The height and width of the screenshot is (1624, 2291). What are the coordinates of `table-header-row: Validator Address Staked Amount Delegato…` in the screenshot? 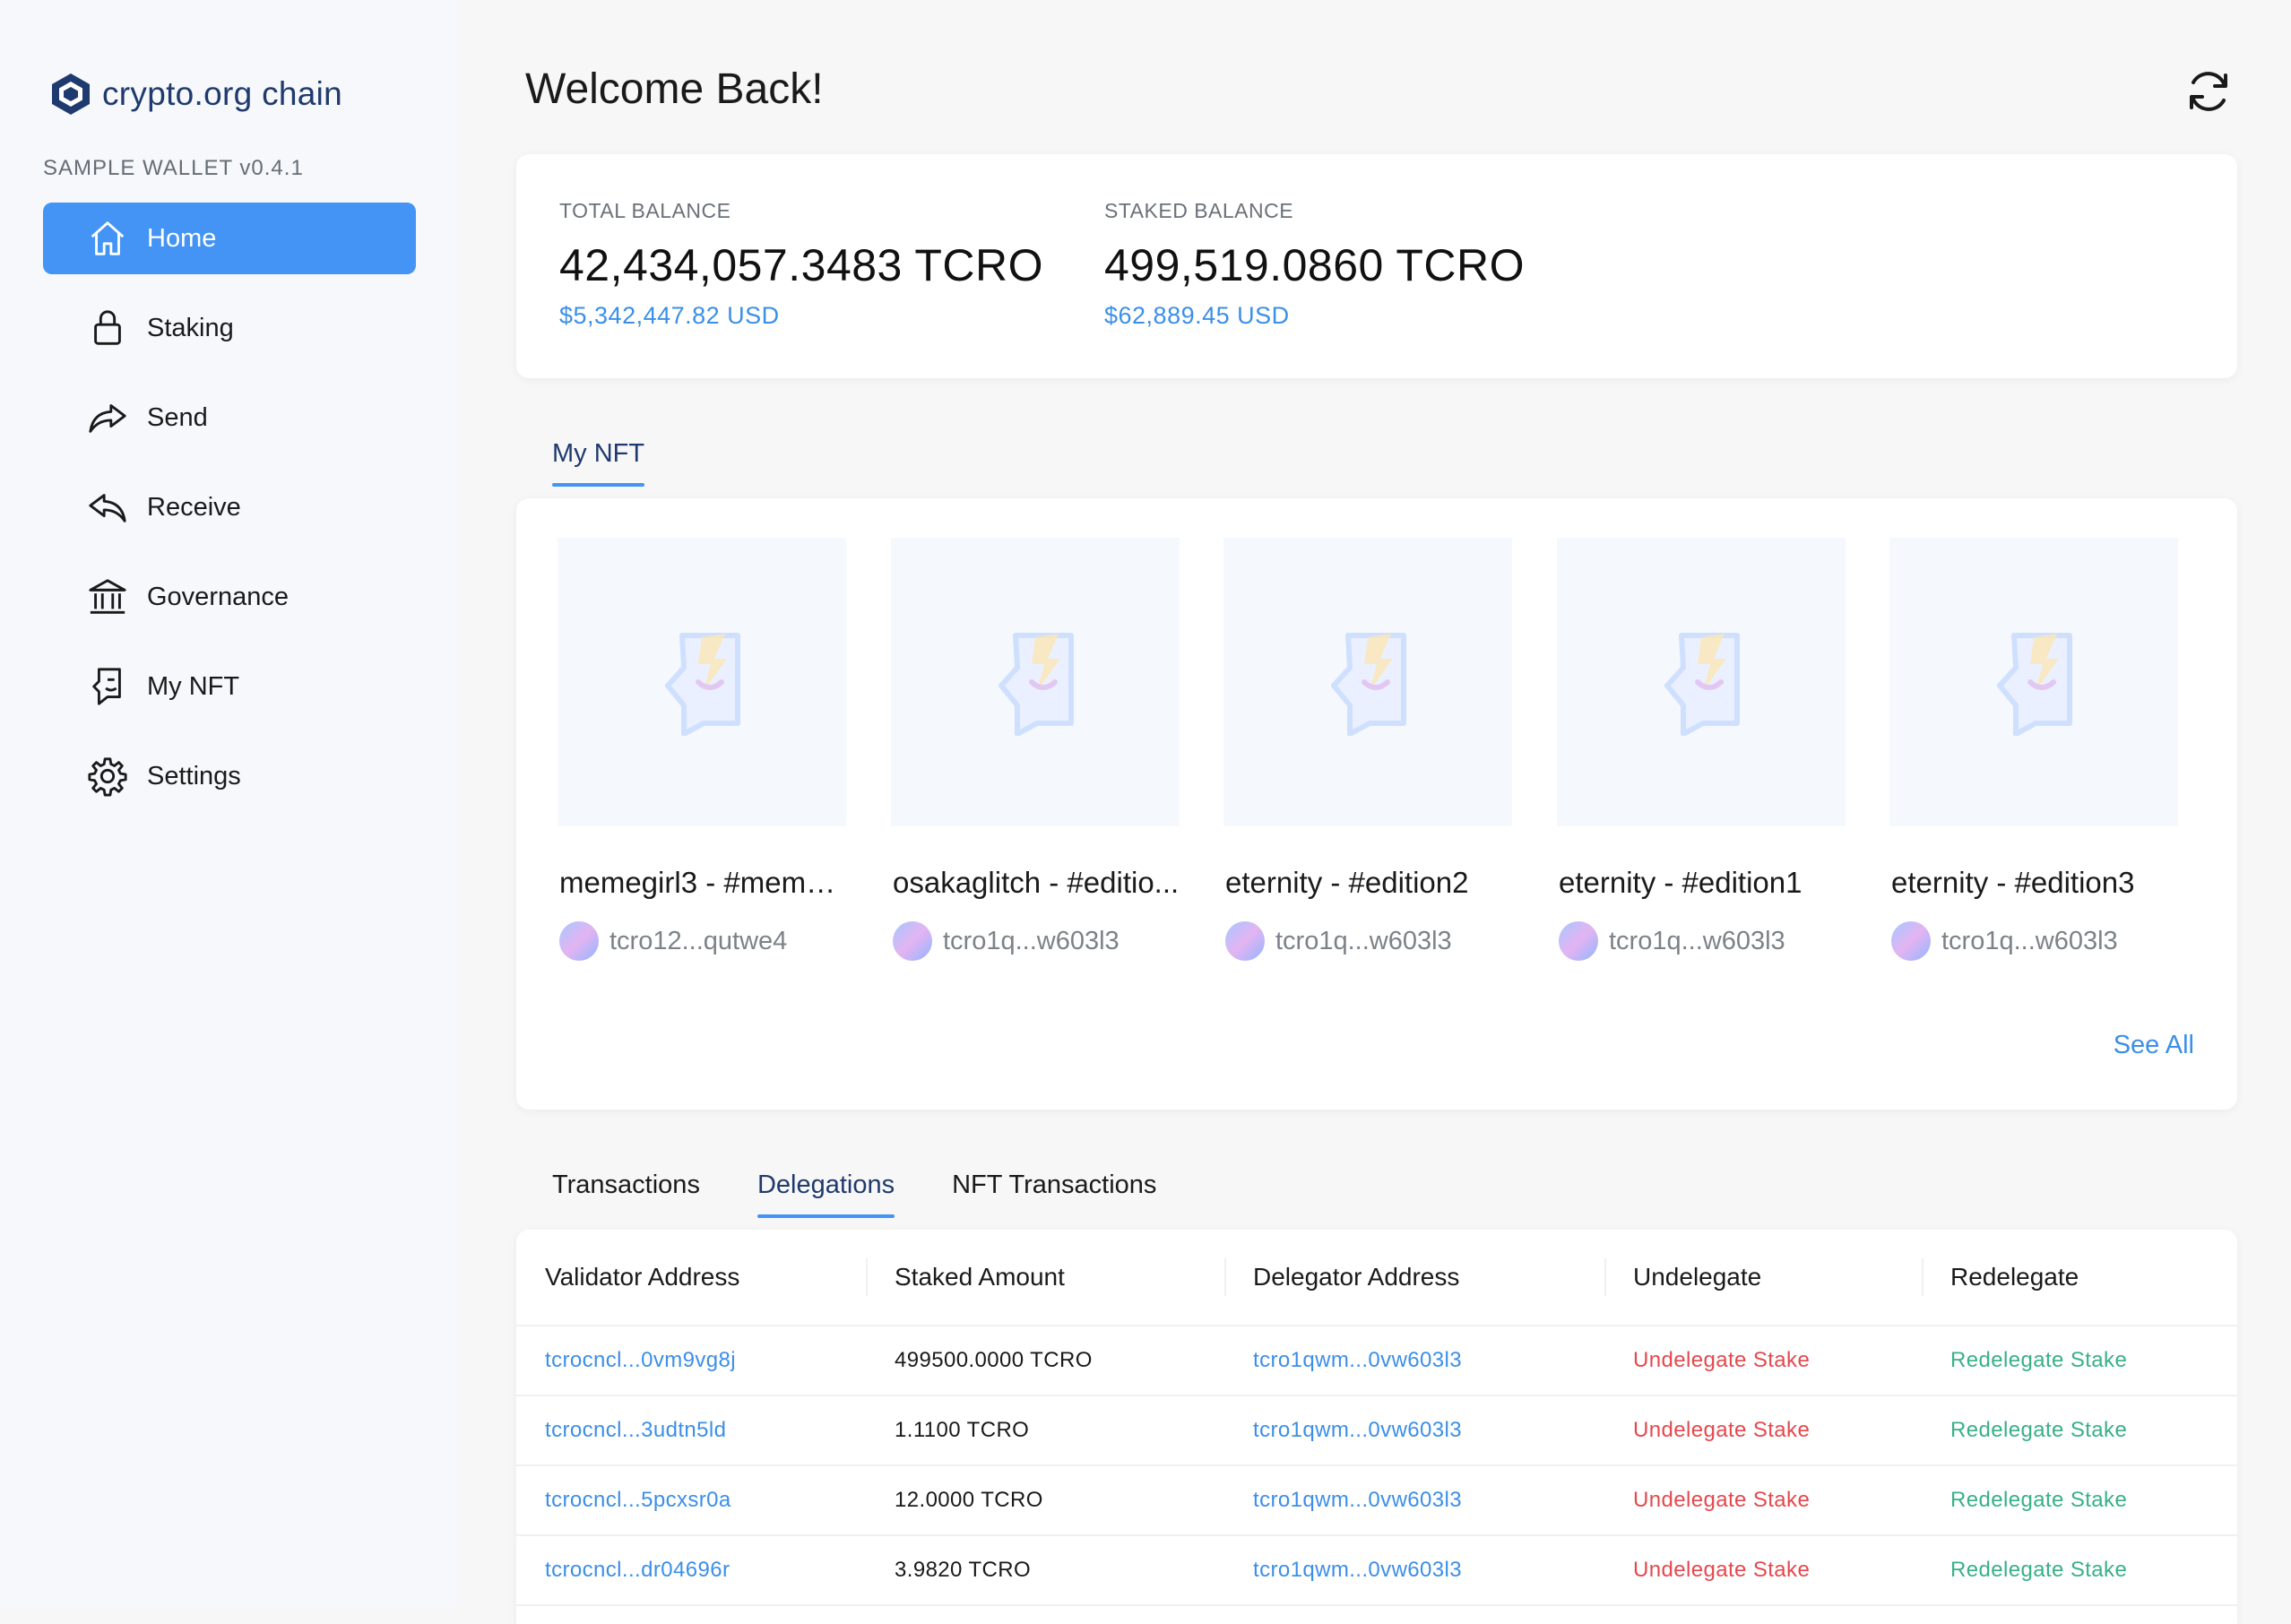 It's located at (1376, 1278).